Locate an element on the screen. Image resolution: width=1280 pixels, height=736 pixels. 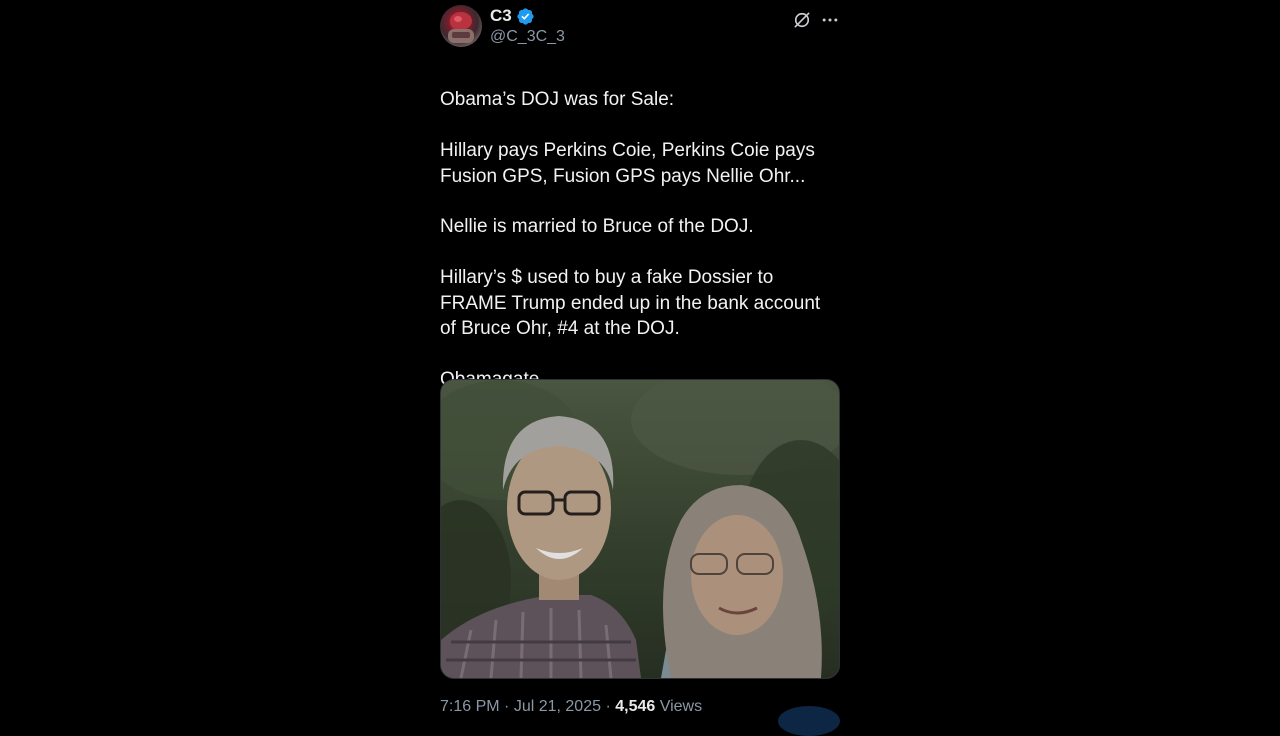
tweet-meta: 7:16 PM · Jul 21, 2025 · 4,546 Views is located at coordinates (571, 707).